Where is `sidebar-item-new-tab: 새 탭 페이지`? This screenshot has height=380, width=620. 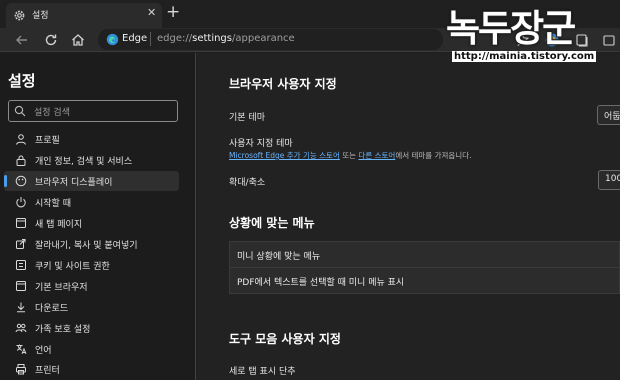 sidebar-item-new-tab: 새 탭 페이지 is located at coordinates (91, 223).